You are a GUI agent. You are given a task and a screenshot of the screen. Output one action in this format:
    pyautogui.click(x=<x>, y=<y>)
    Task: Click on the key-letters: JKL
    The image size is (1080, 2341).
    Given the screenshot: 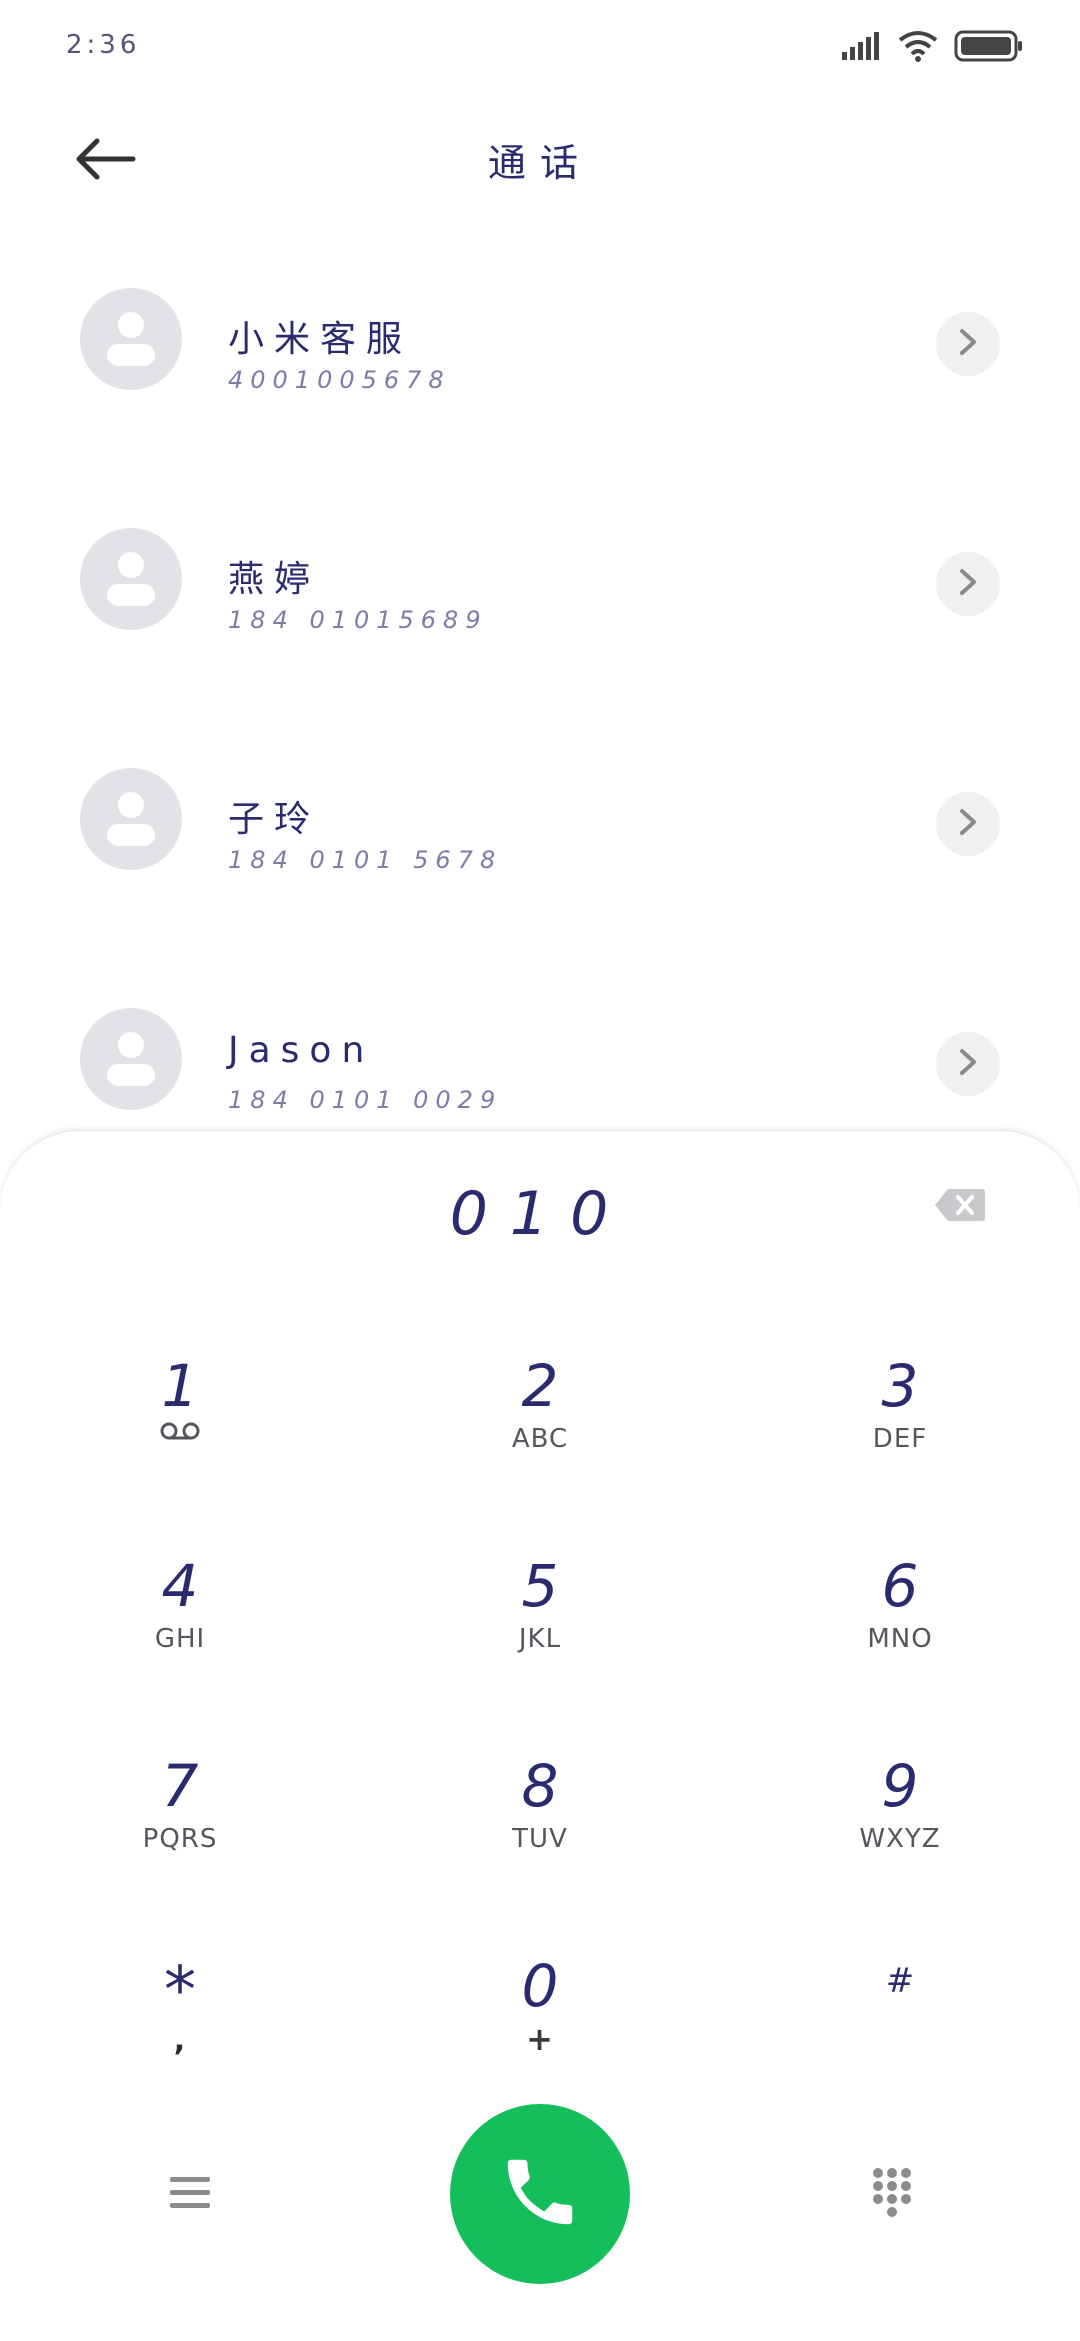 What is the action you would take?
    pyautogui.click(x=540, y=1639)
    